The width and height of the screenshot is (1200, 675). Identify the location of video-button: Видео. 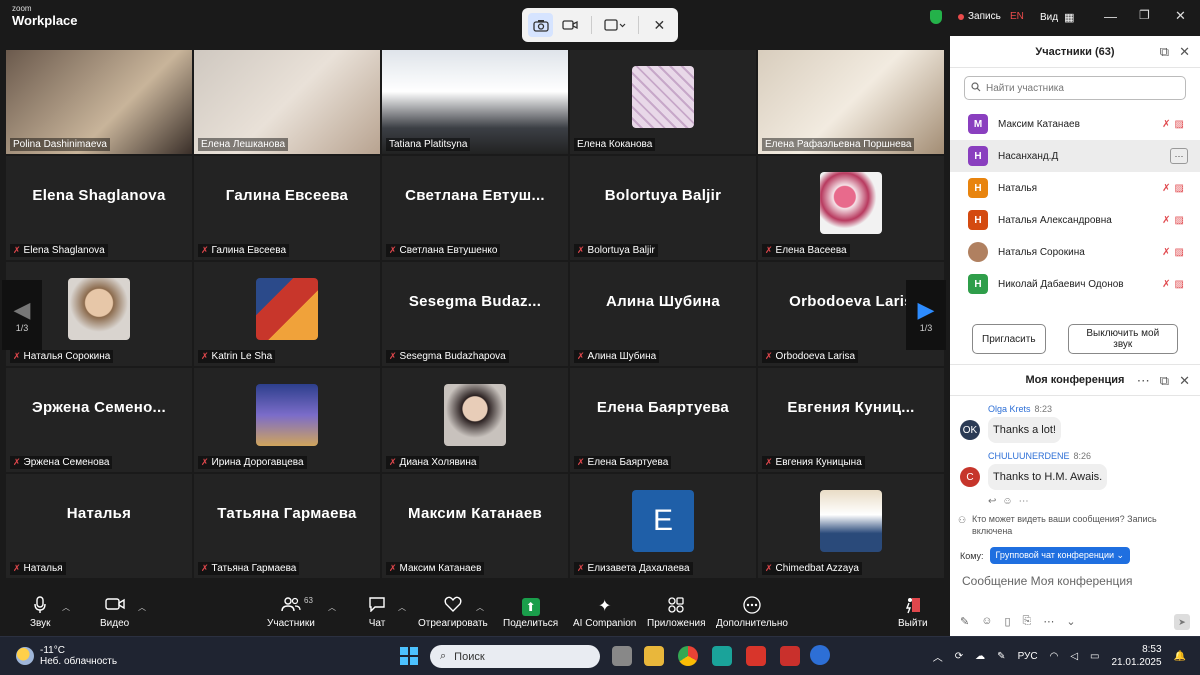
(114, 612).